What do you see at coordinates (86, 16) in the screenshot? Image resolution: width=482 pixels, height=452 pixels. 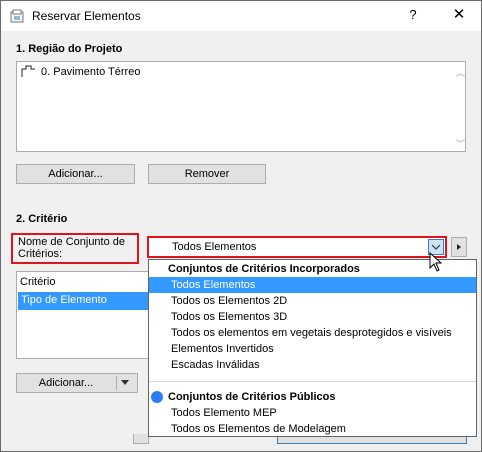 I see `window-title: Reservar Elementos` at bounding box center [86, 16].